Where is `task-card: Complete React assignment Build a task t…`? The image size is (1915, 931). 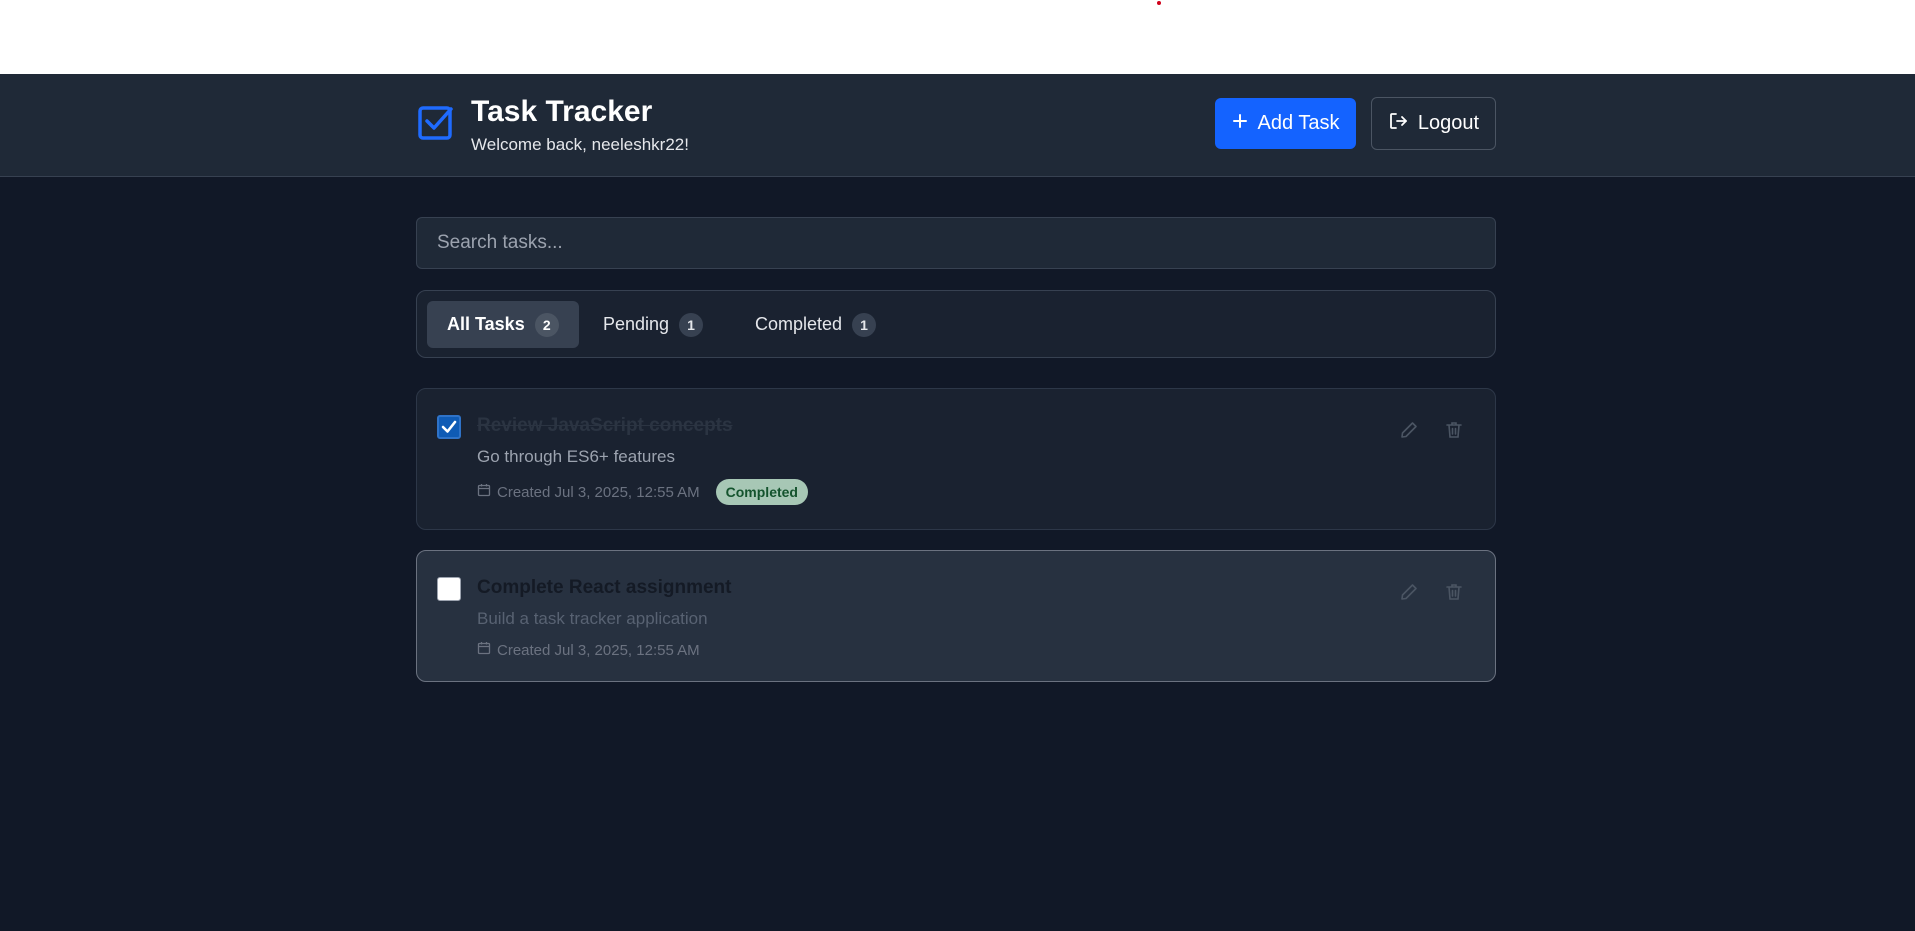 task-card: Complete React assignment Build a task t… is located at coordinates (956, 616).